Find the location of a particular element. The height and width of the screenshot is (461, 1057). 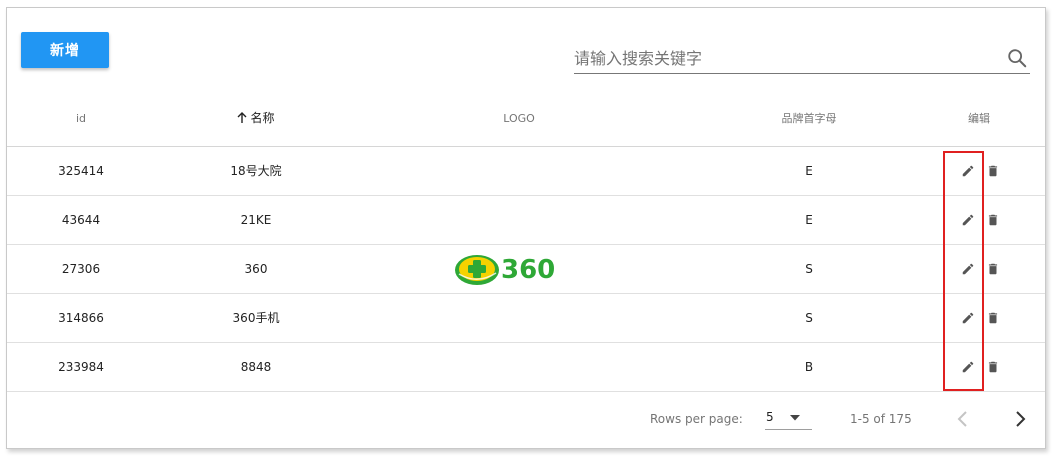

pagination-range: 1-5 of 175 is located at coordinates (881, 419).